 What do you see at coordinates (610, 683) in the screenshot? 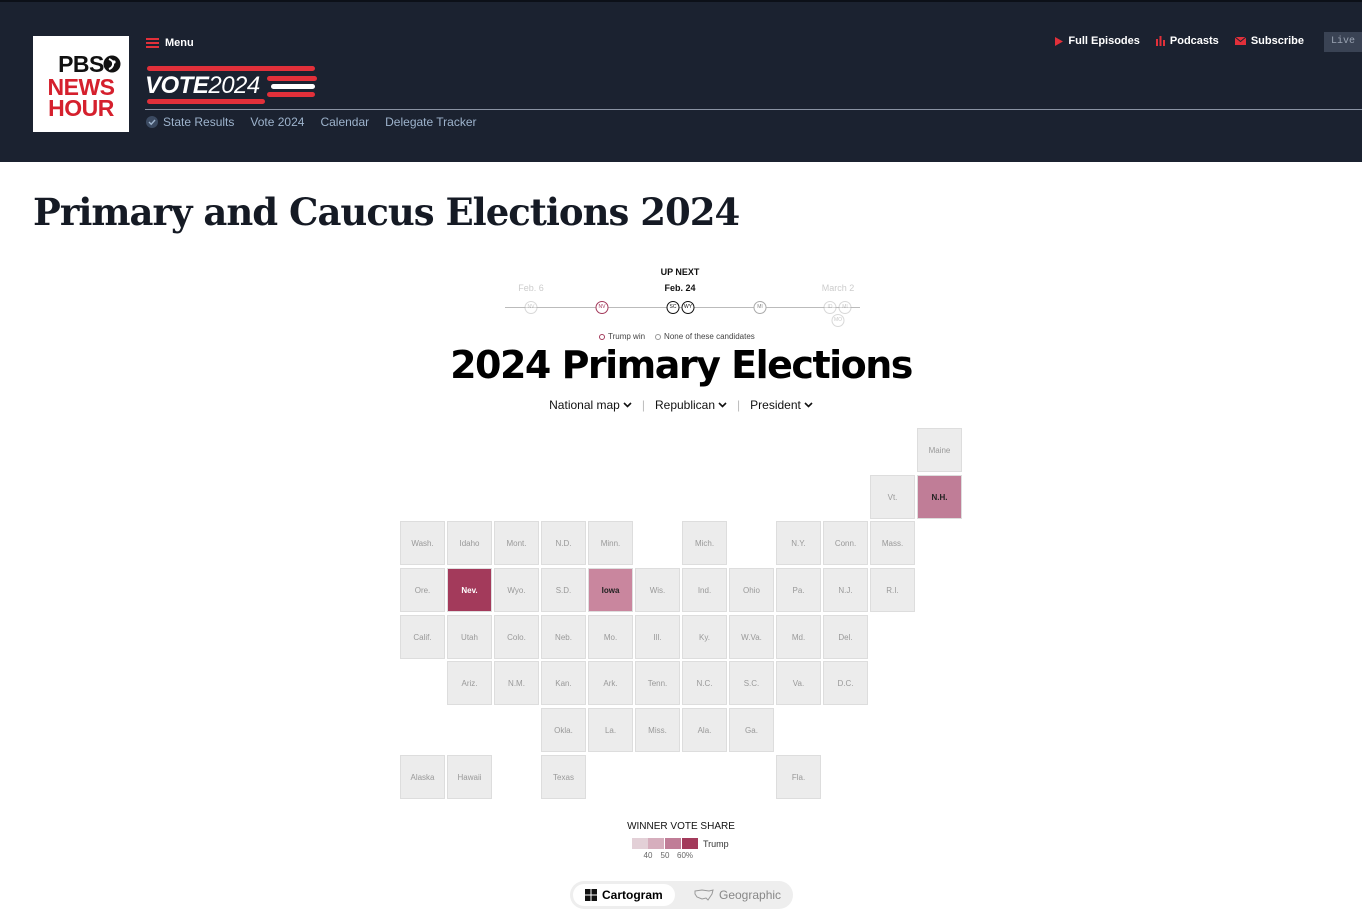
I see `state-tile-ark: Ark.` at bounding box center [610, 683].